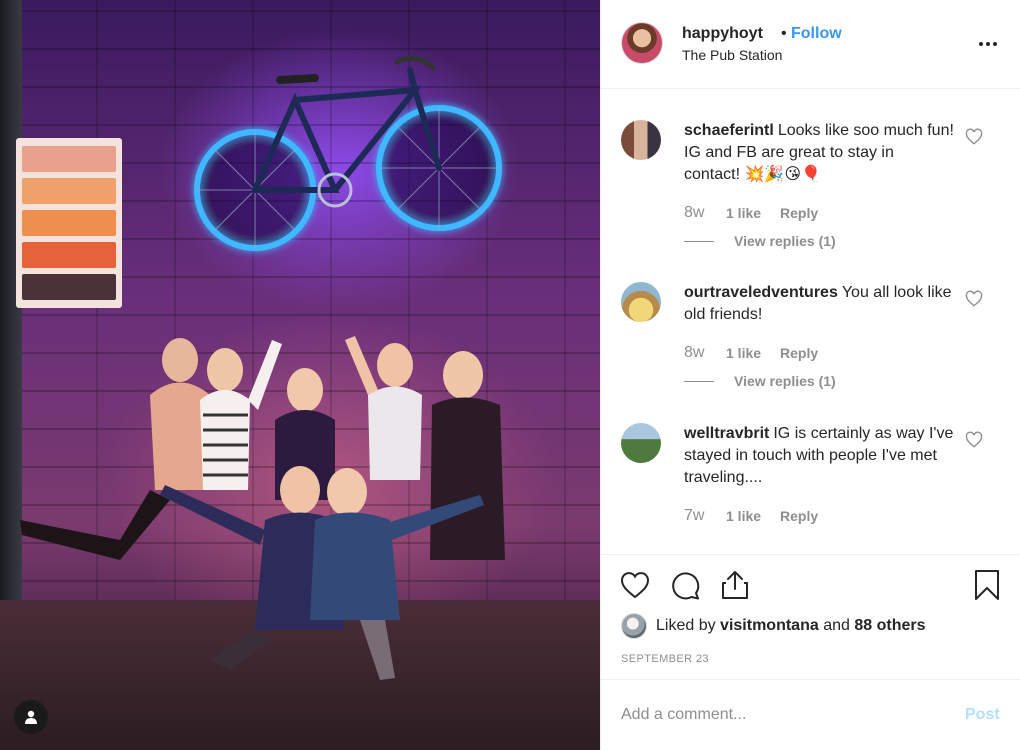 This screenshot has height=750, width=1020. I want to click on author-username: happyhoyt, so click(722, 34).